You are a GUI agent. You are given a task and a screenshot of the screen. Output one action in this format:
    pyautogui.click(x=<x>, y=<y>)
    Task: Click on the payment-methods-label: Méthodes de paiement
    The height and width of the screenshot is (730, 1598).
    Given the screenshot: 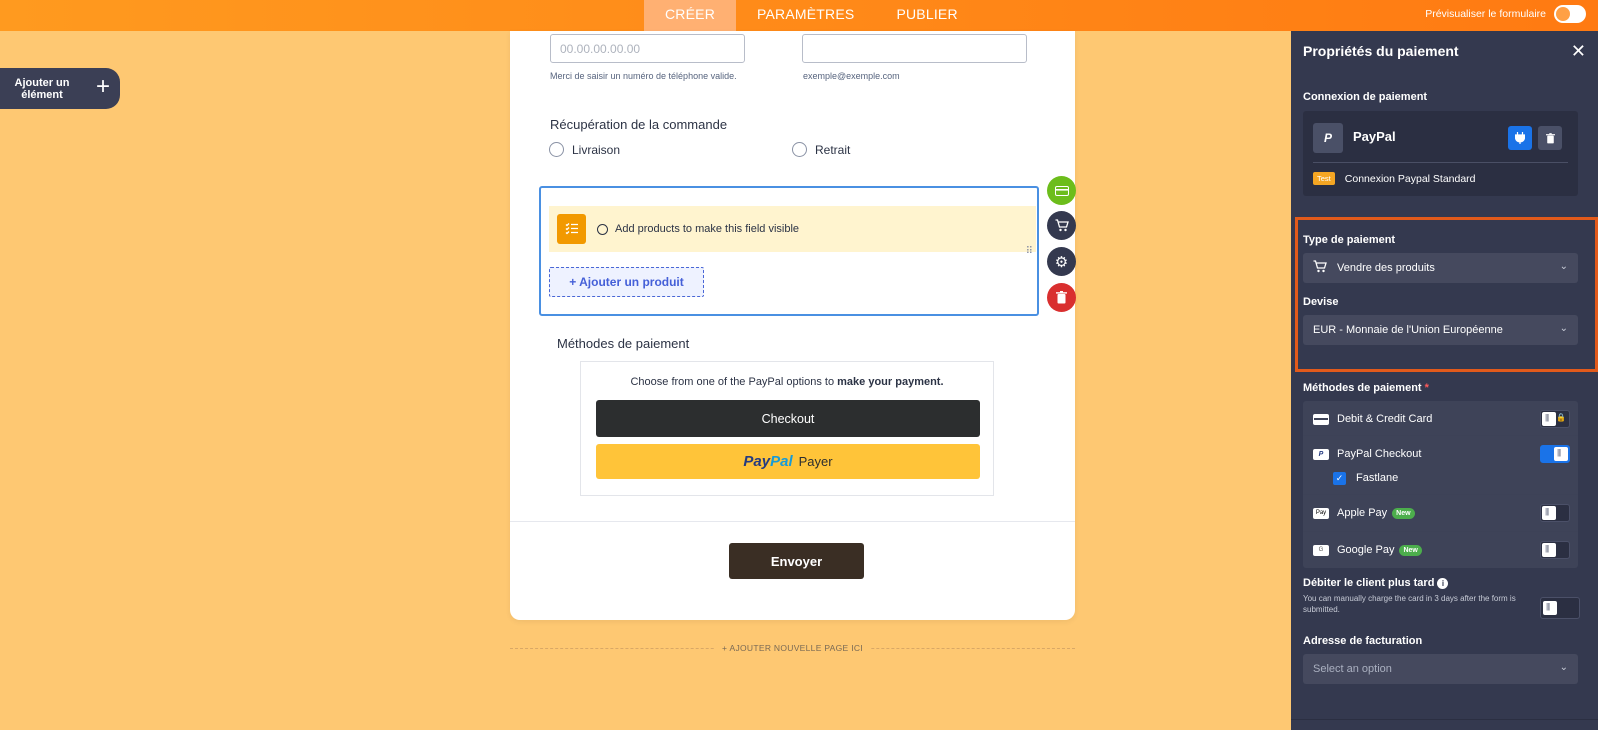 What is the action you would take?
    pyautogui.click(x=623, y=343)
    